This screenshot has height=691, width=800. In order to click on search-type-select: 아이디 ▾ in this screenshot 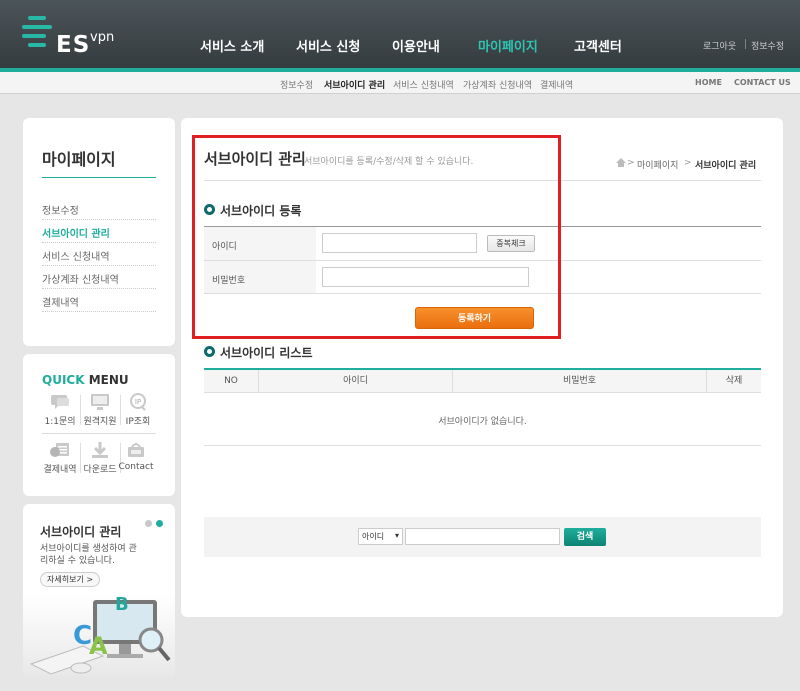, I will do `click(380, 536)`.